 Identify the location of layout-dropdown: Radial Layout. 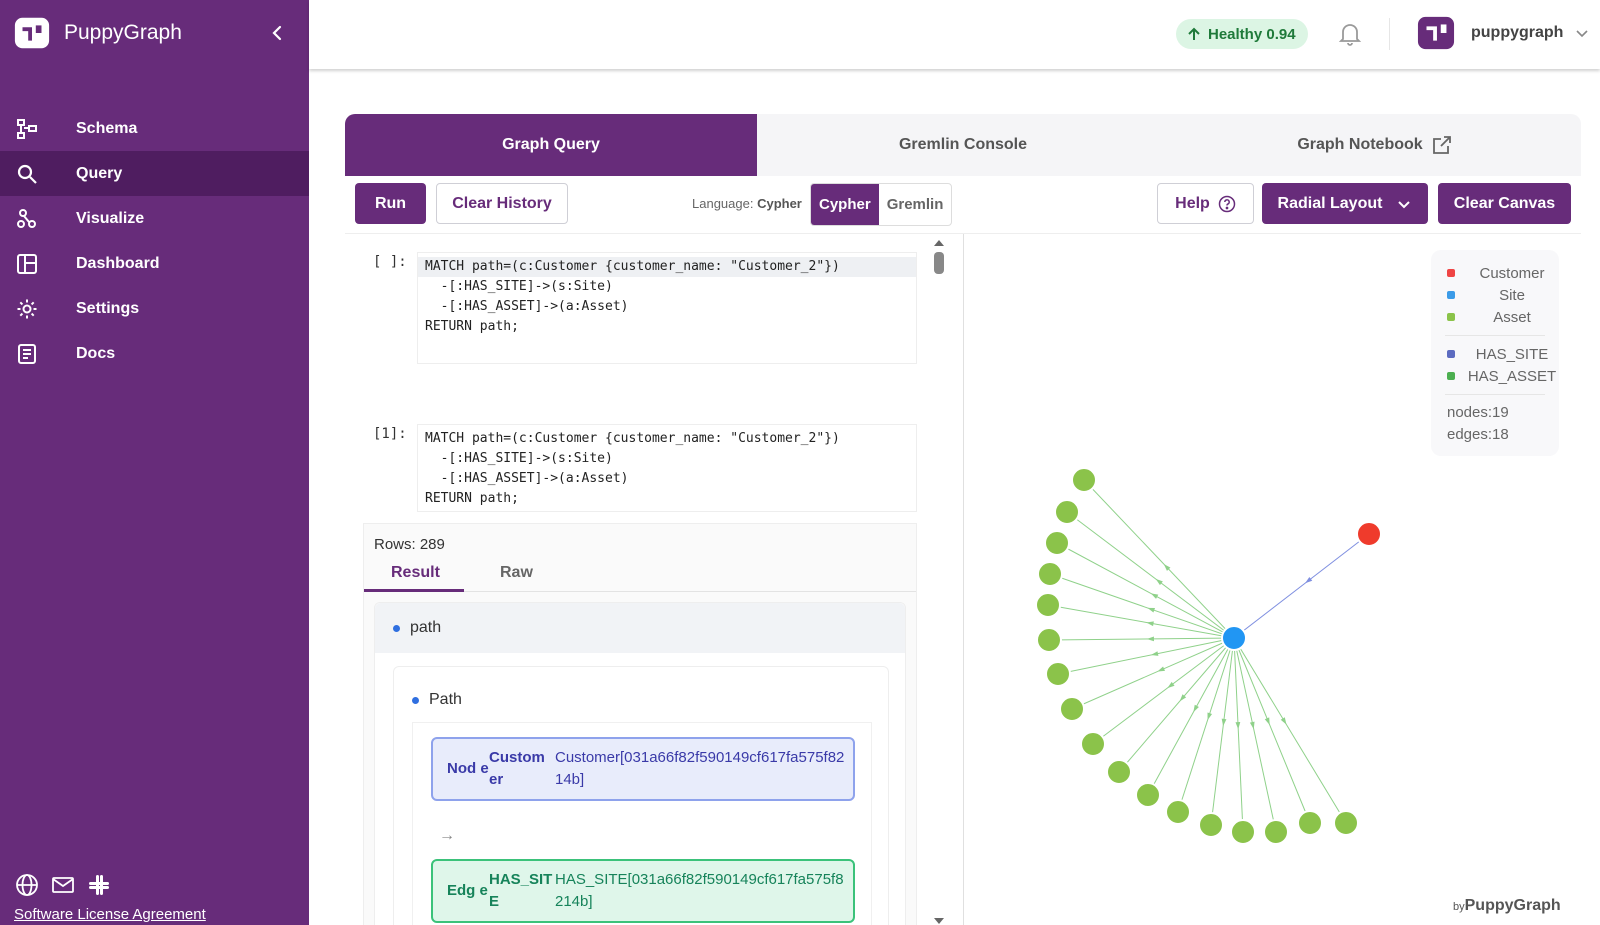
(1345, 203).